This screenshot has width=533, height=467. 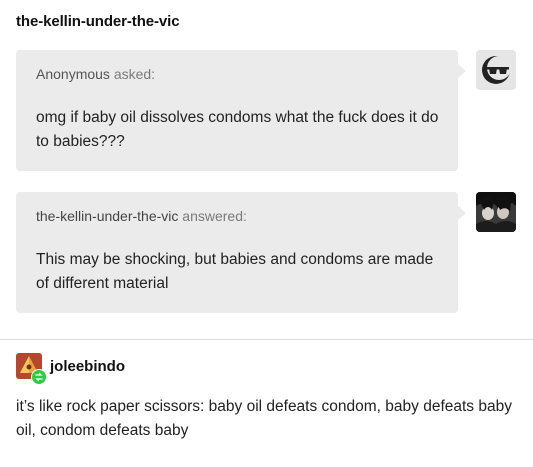 What do you see at coordinates (462, 213) in the screenshot?
I see `answer-bubble-arrow` at bounding box center [462, 213].